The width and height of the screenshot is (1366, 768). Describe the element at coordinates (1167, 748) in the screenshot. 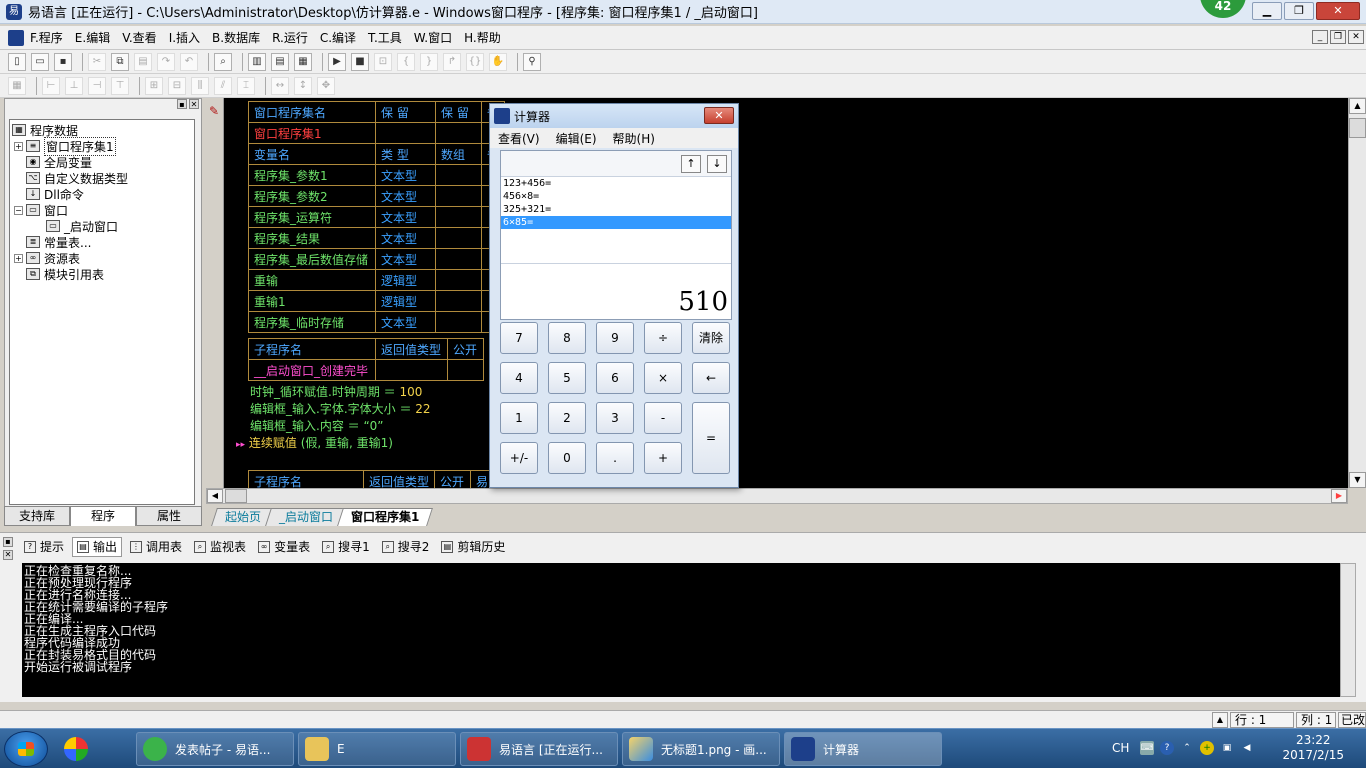

I see `help-icon: ?` at that location.